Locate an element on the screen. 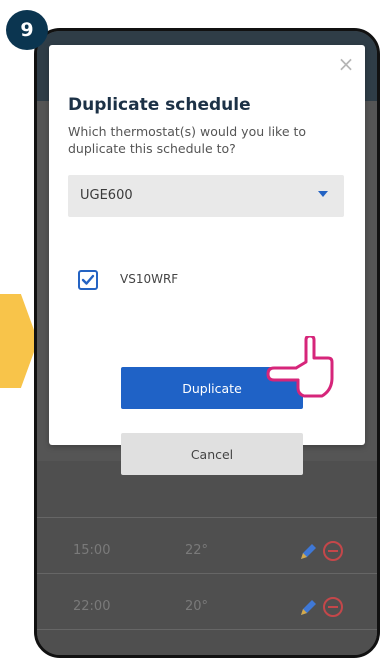 The width and height of the screenshot is (382, 659). caret-down-icon is located at coordinates (323, 194).